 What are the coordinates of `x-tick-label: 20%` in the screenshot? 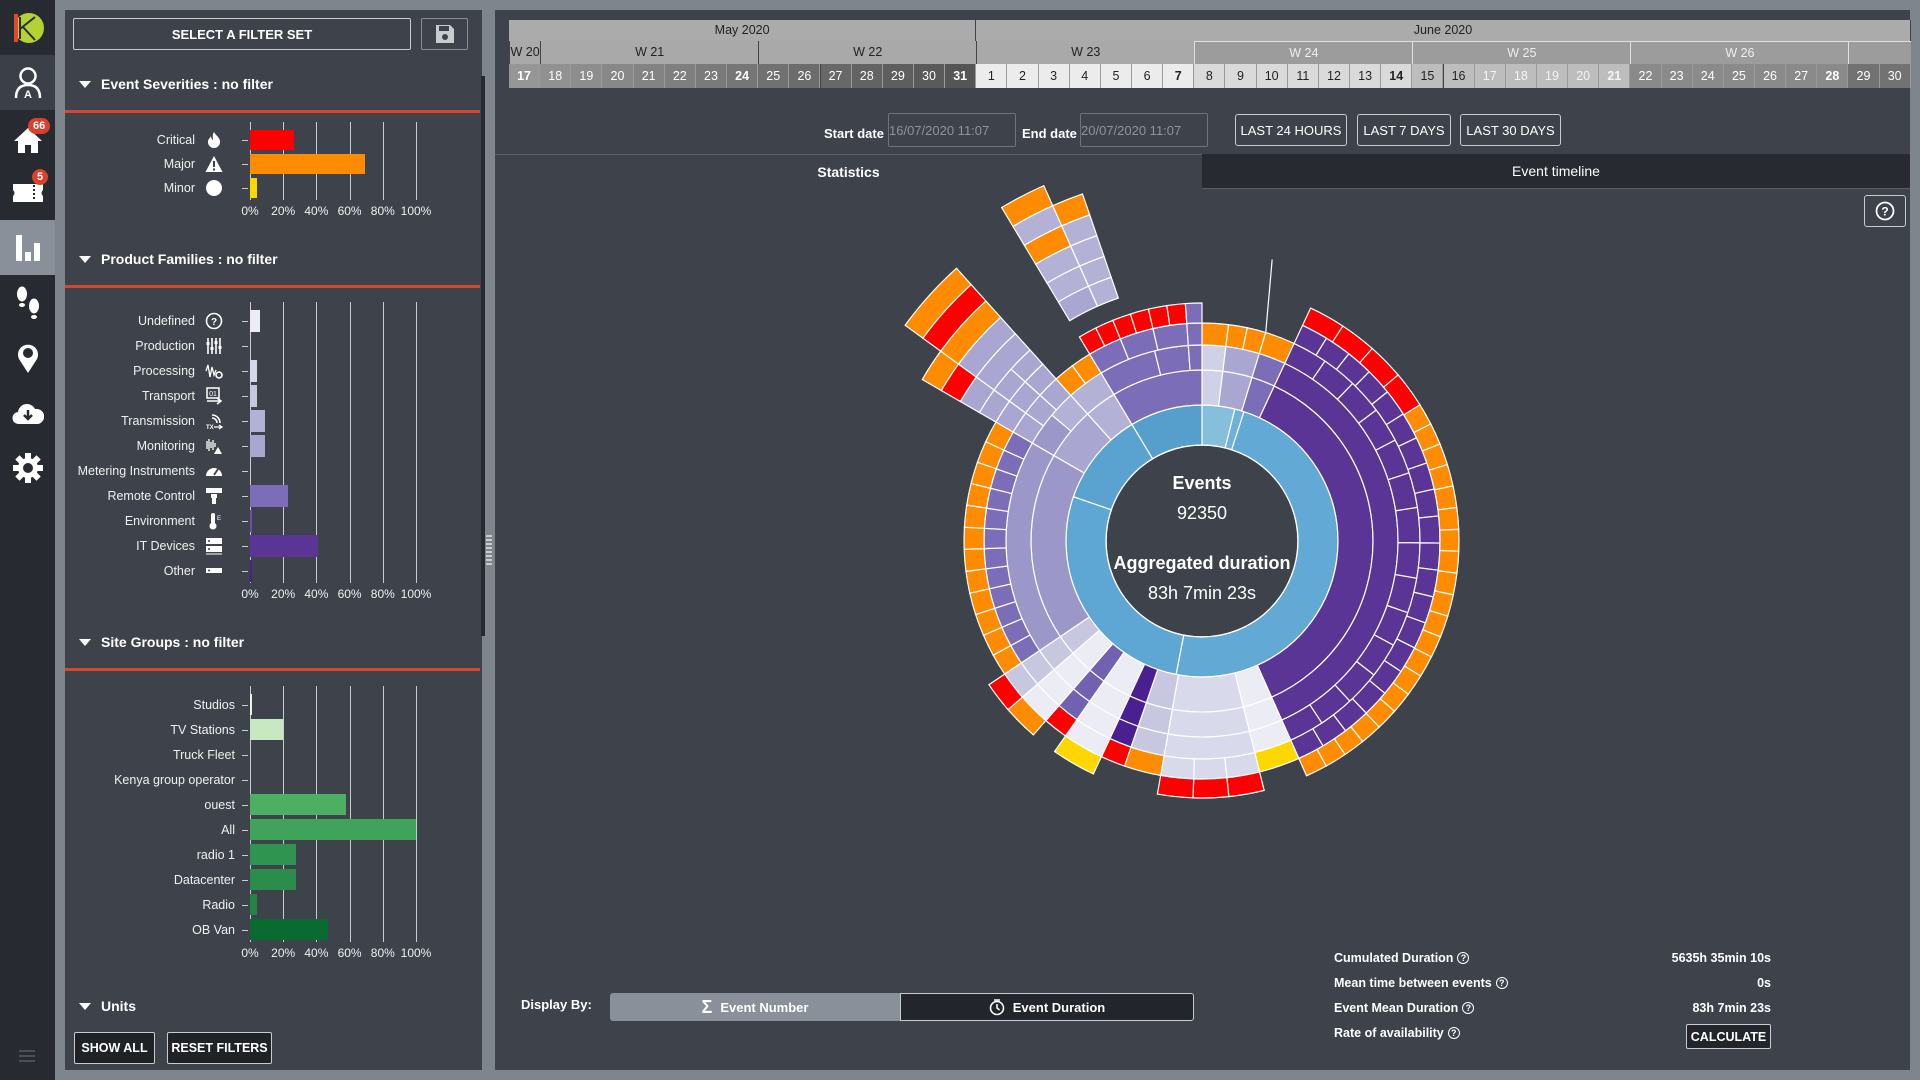 It's located at (283, 594).